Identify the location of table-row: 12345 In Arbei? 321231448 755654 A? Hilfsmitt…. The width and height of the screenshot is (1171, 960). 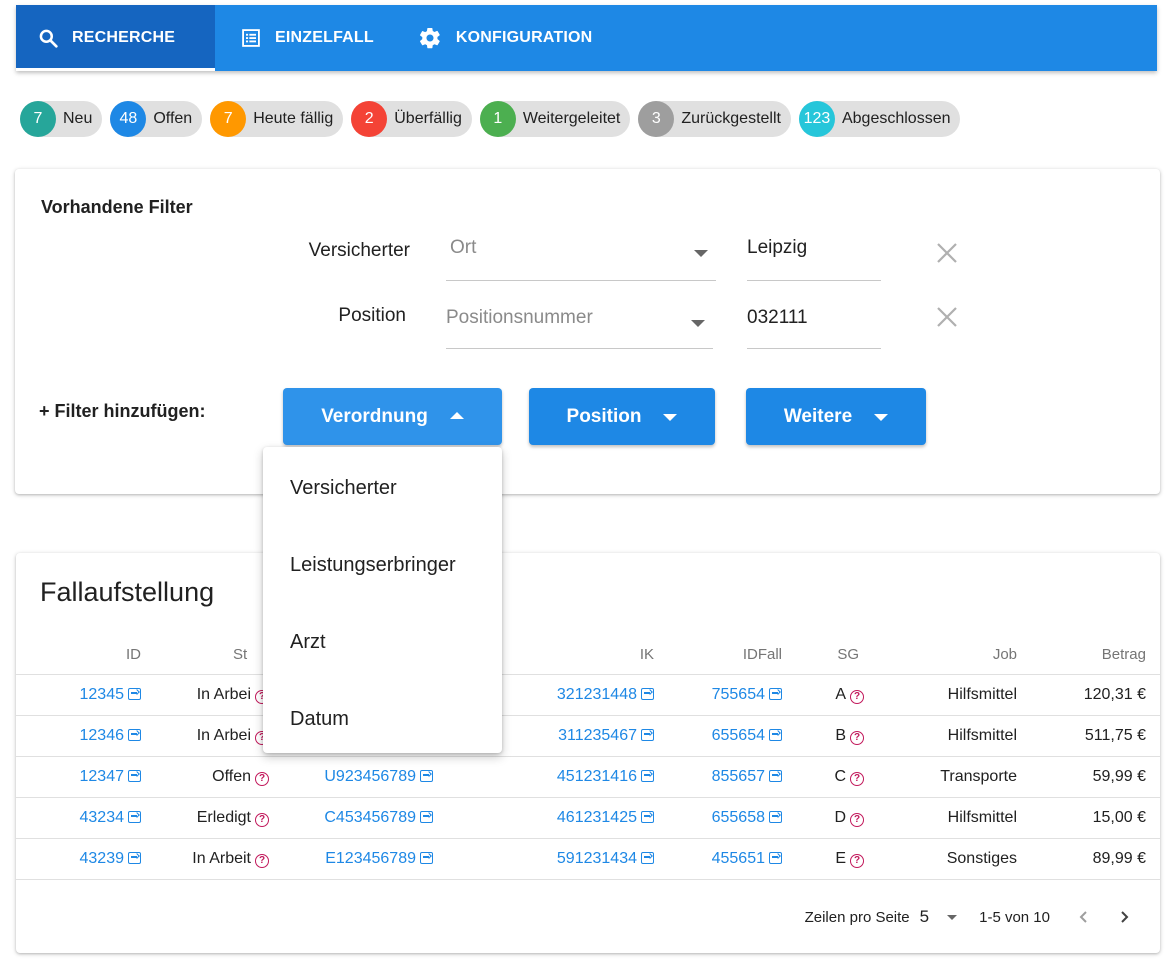
(588, 694).